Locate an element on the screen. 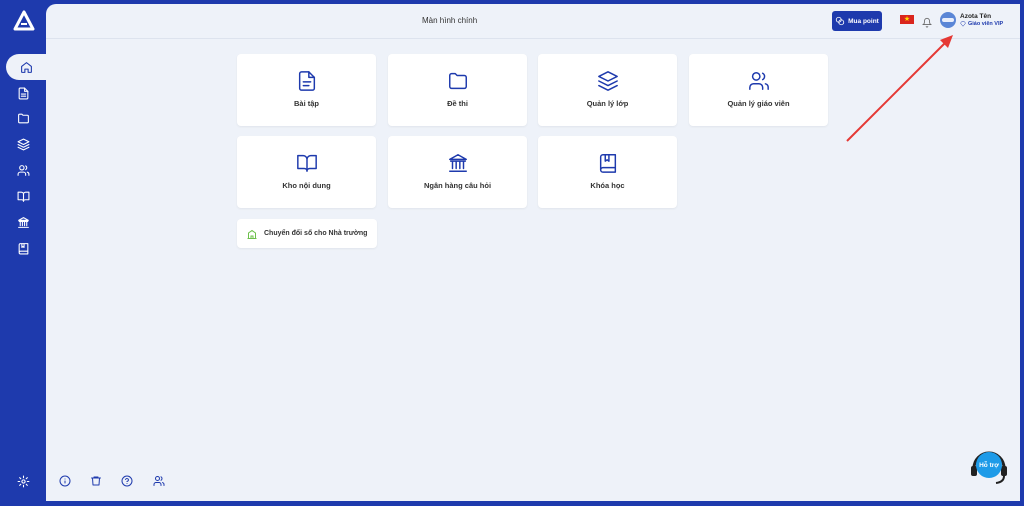  buy-point-button: Mua point is located at coordinates (857, 21).